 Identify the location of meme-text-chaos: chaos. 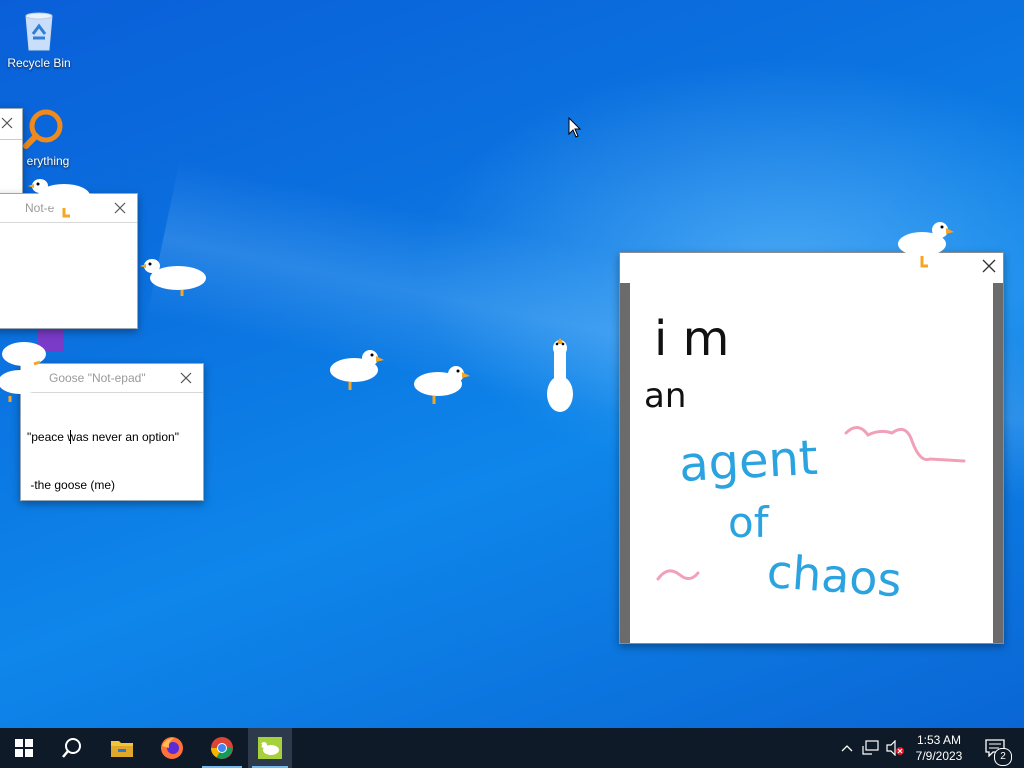
(834, 575).